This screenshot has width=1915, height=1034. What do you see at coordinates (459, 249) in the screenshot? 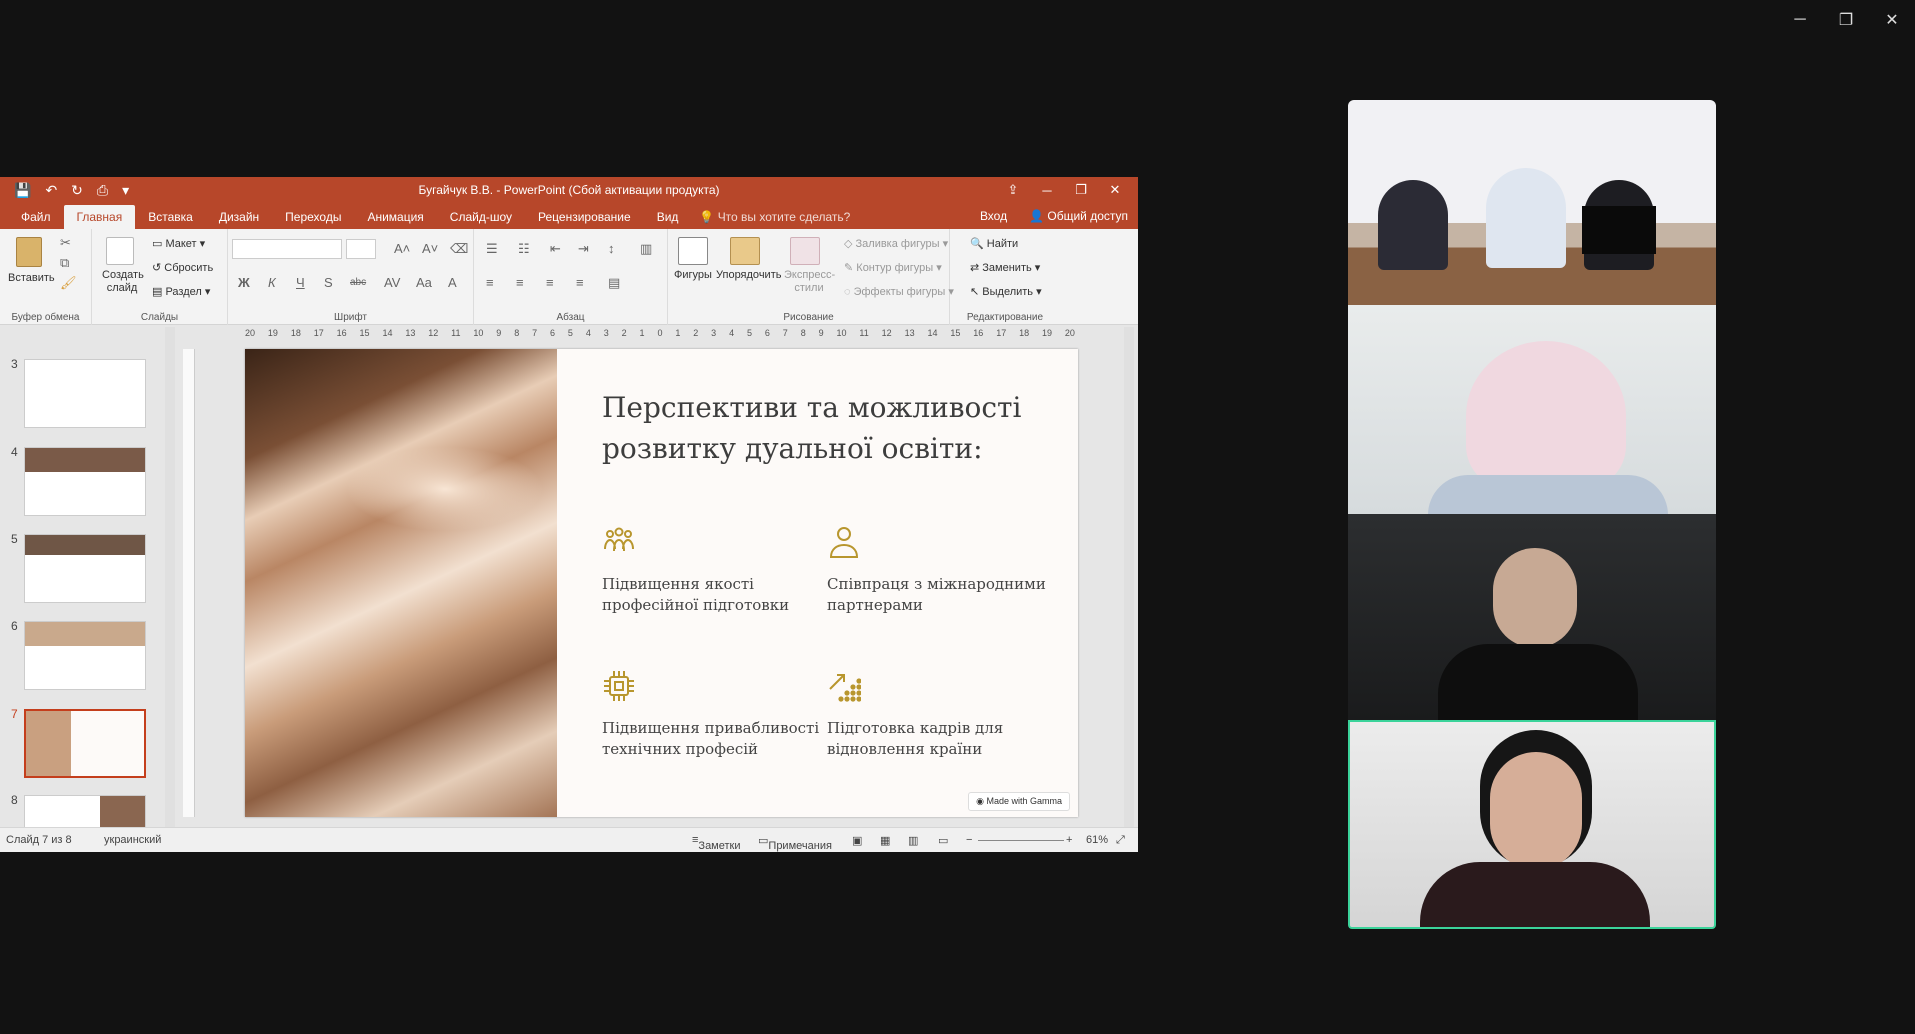
I see `clear-format-icon: ⌫` at bounding box center [459, 249].